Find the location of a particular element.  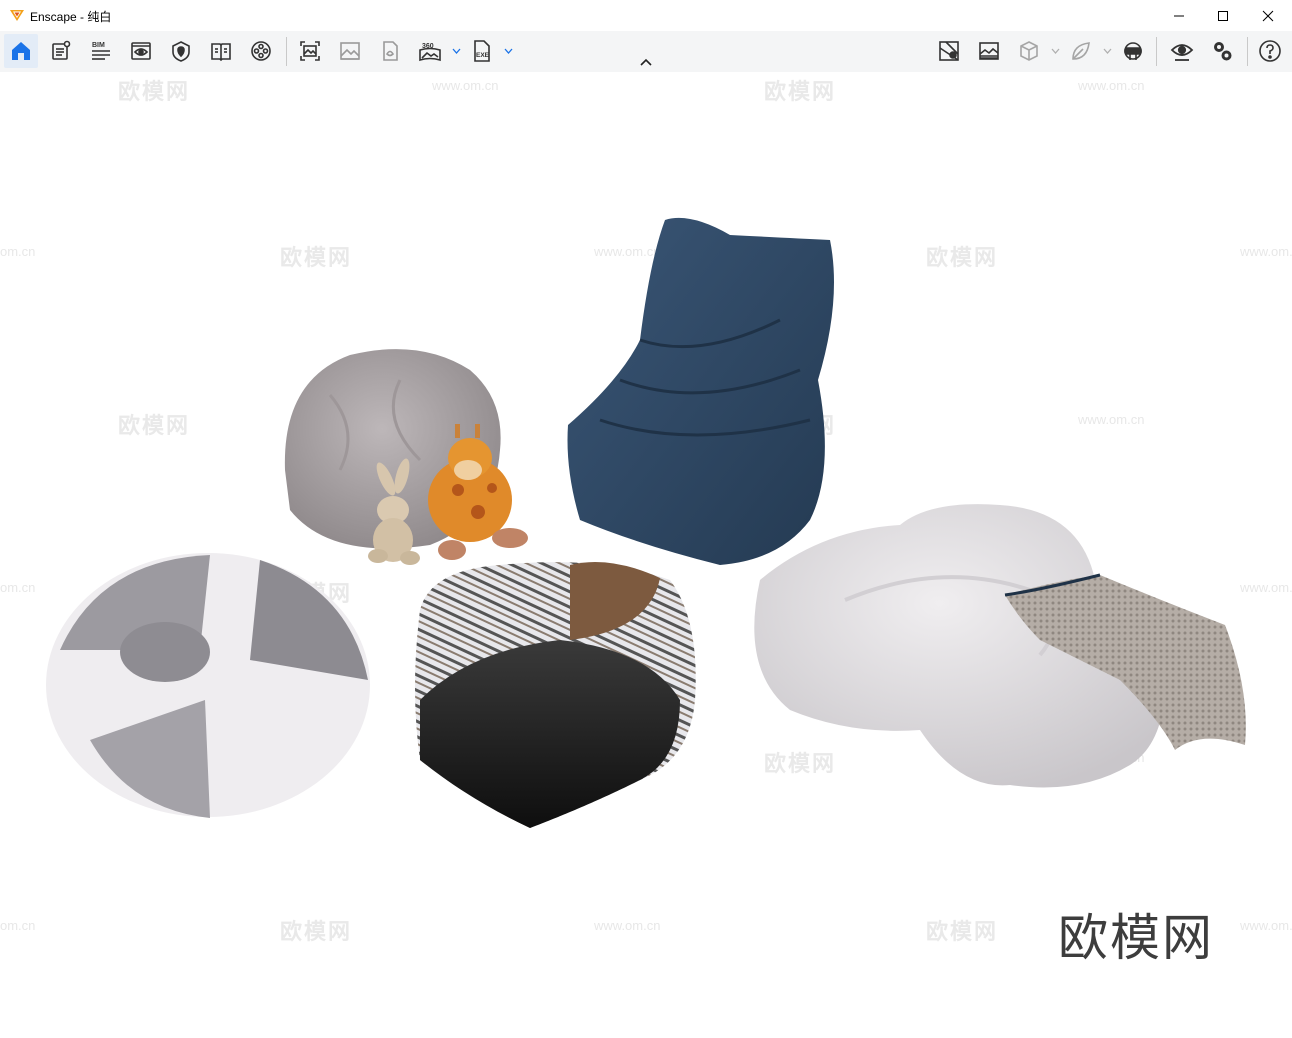

vr-headset-icon is located at coordinates (1133, 51).